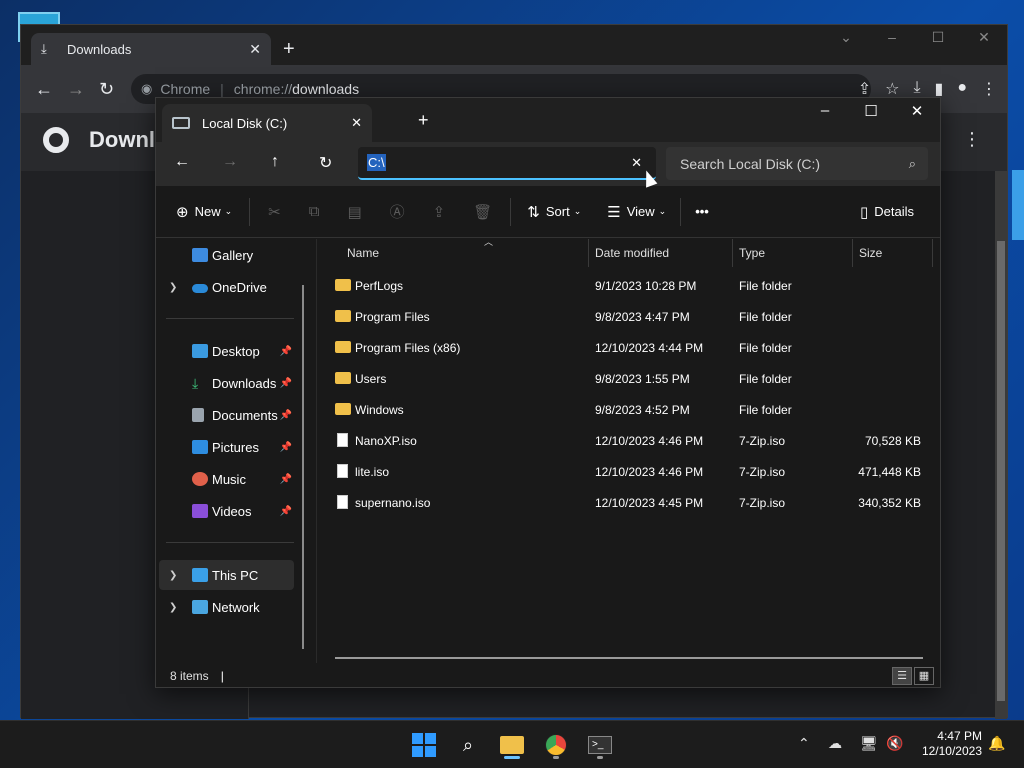 Image resolution: width=1024 pixels, height=768 pixels. I want to click on active-indicator, so click(512, 757).